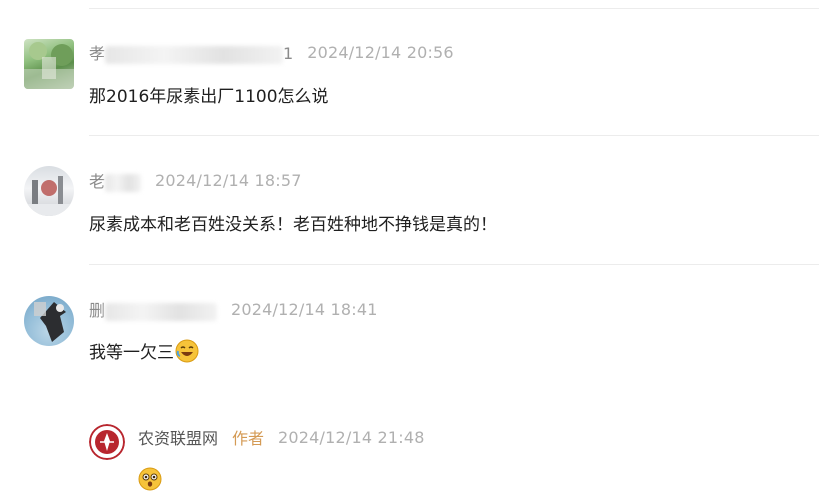 This screenshot has width=819, height=501. What do you see at coordinates (228, 180) in the screenshot?
I see `comment-time: 2024/12/14 18:57` at bounding box center [228, 180].